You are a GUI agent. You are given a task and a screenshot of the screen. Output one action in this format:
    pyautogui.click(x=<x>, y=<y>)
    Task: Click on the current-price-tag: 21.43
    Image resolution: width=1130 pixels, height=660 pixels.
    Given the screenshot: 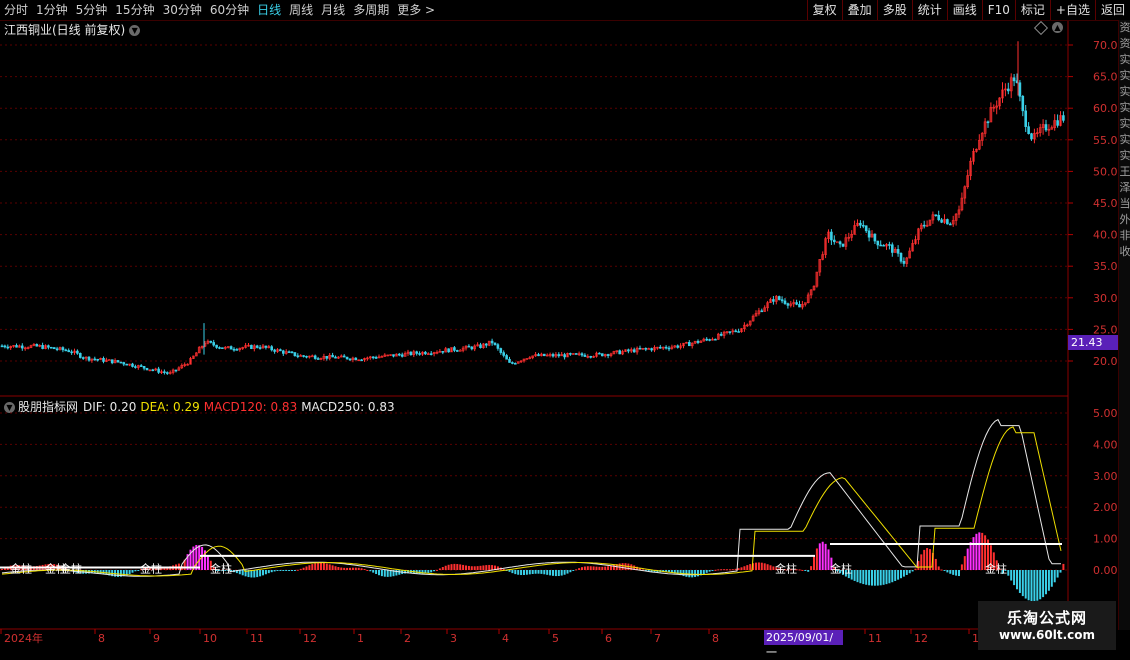 What is the action you would take?
    pyautogui.click(x=1093, y=342)
    